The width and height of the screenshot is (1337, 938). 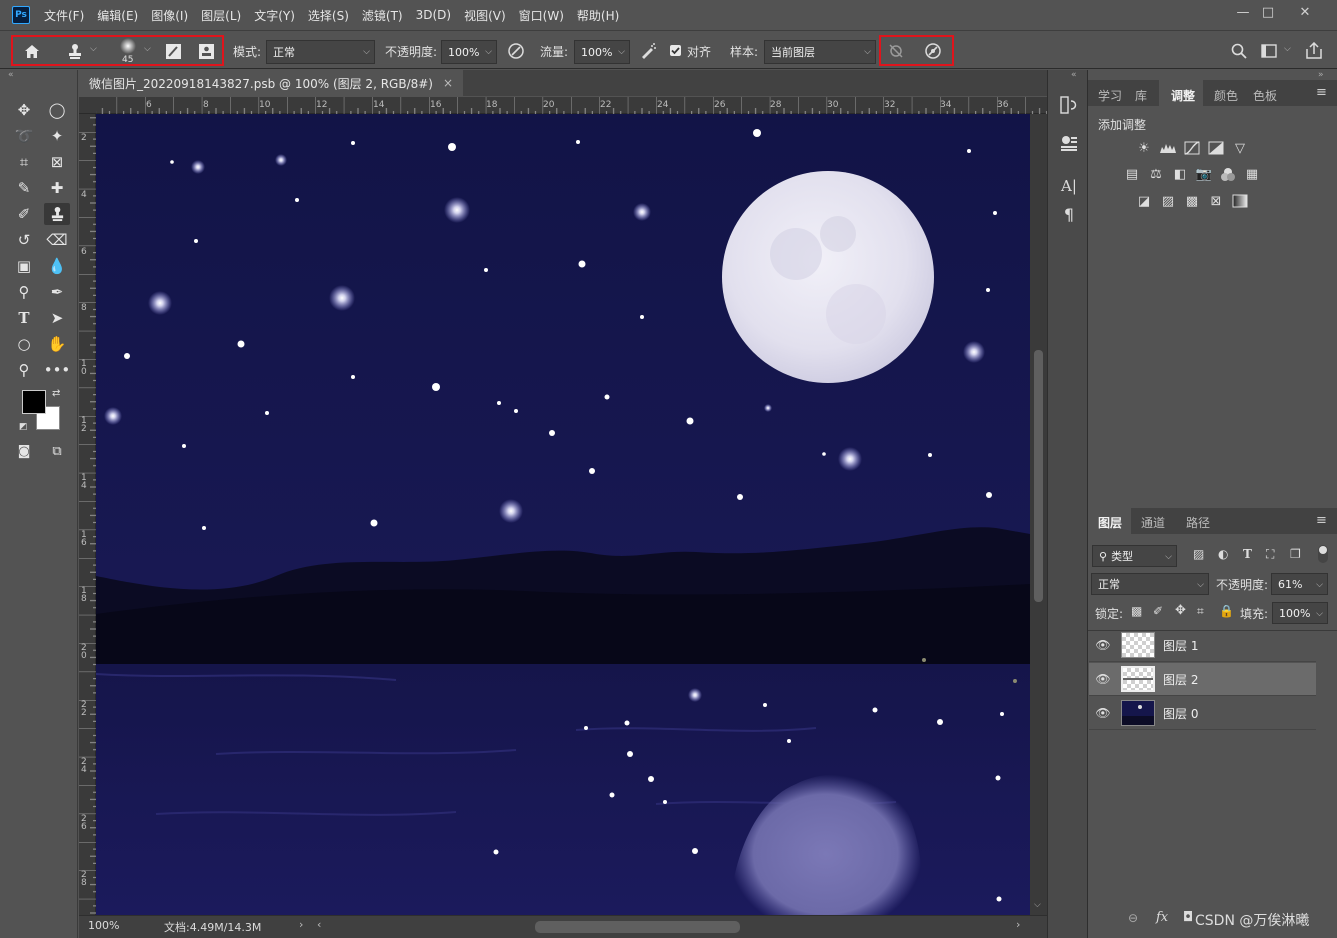 What do you see at coordinates (57, 136) in the screenshot?
I see `magic-wand-tool-icon: ✦` at bounding box center [57, 136].